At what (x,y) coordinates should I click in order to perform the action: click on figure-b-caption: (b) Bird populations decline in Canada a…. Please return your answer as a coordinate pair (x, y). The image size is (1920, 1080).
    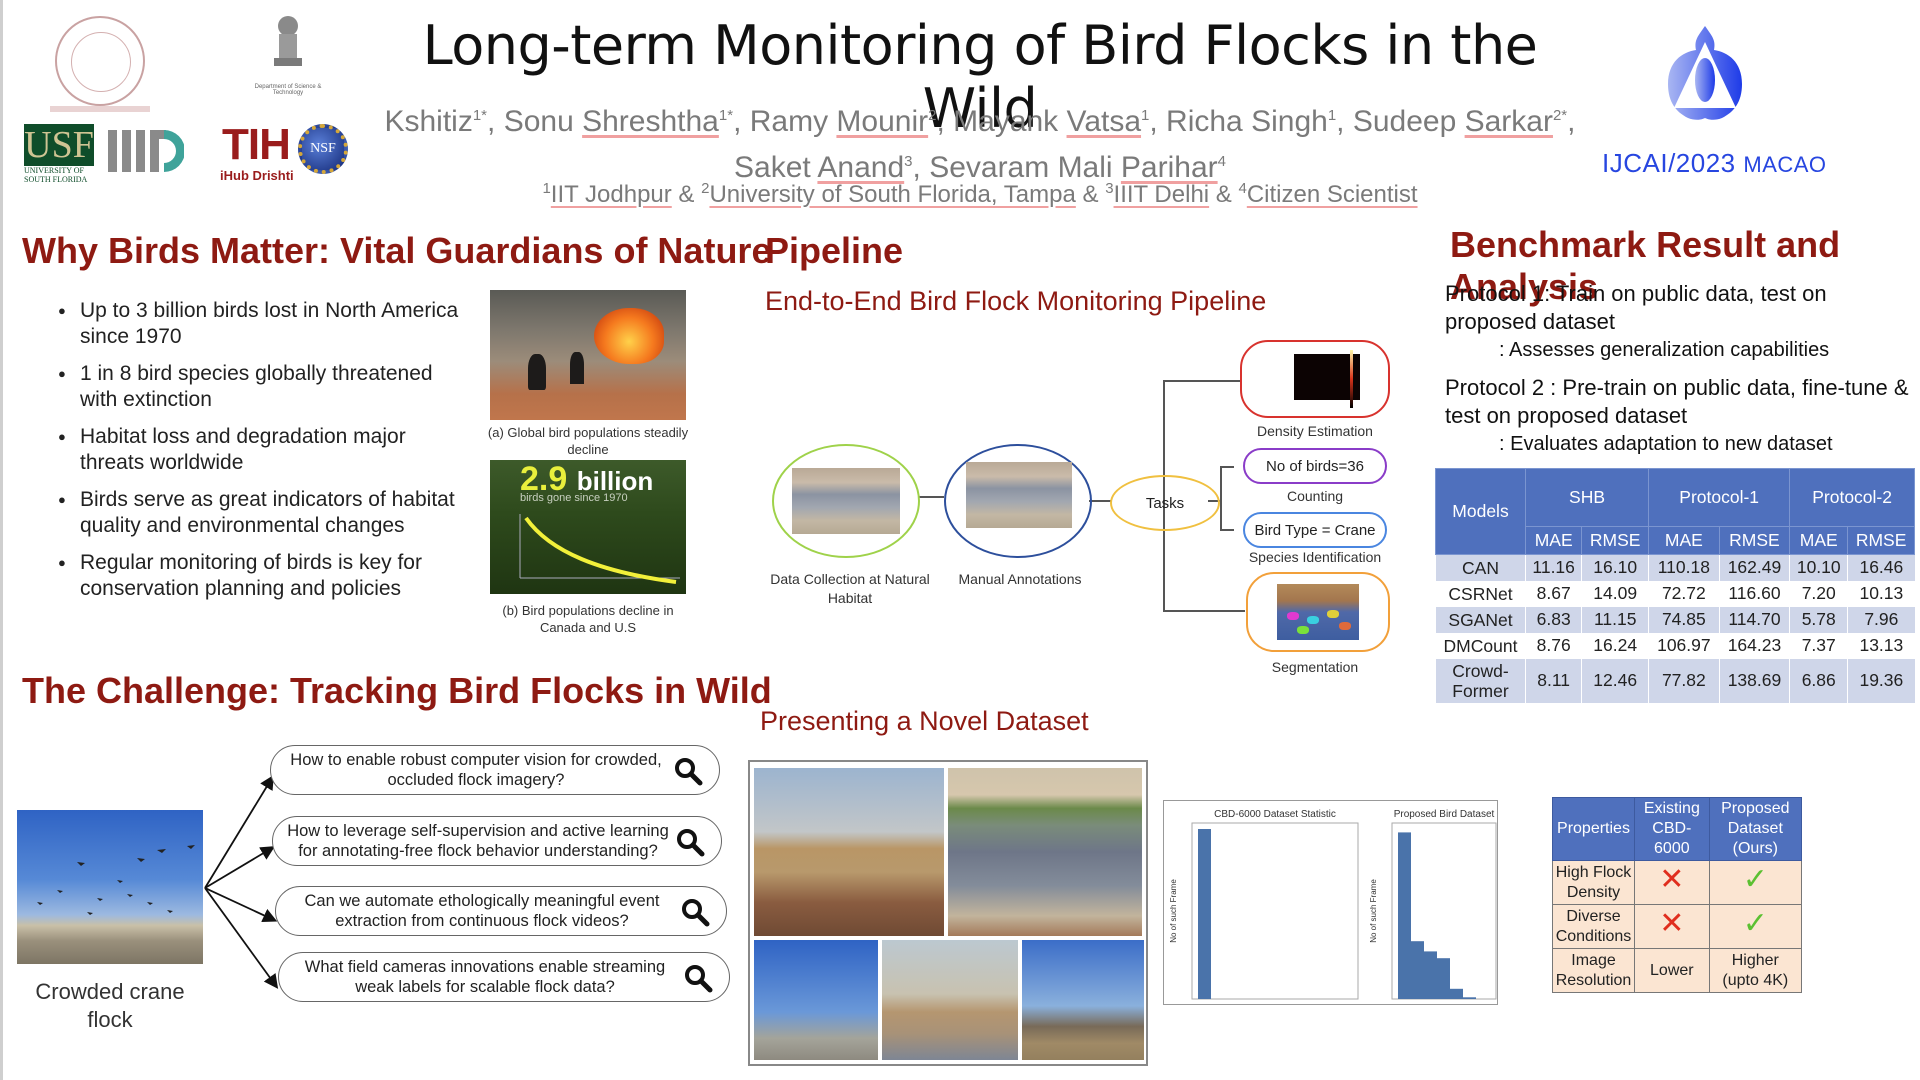
    Looking at the image, I should click on (588, 619).